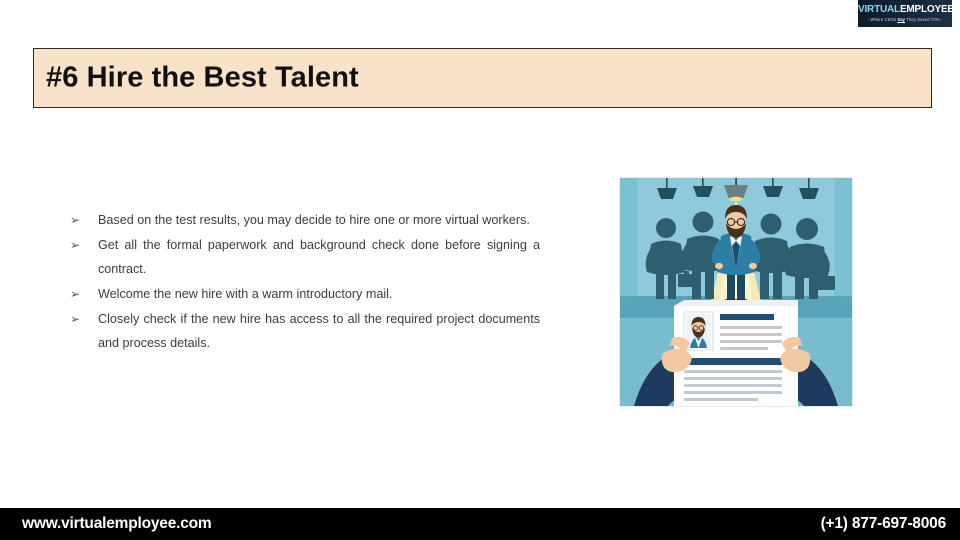 Image resolution: width=960 pixels, height=540 pixels. Describe the element at coordinates (925, 9) in the screenshot. I see `logo-word-employee: EMPLOYEE` at that location.